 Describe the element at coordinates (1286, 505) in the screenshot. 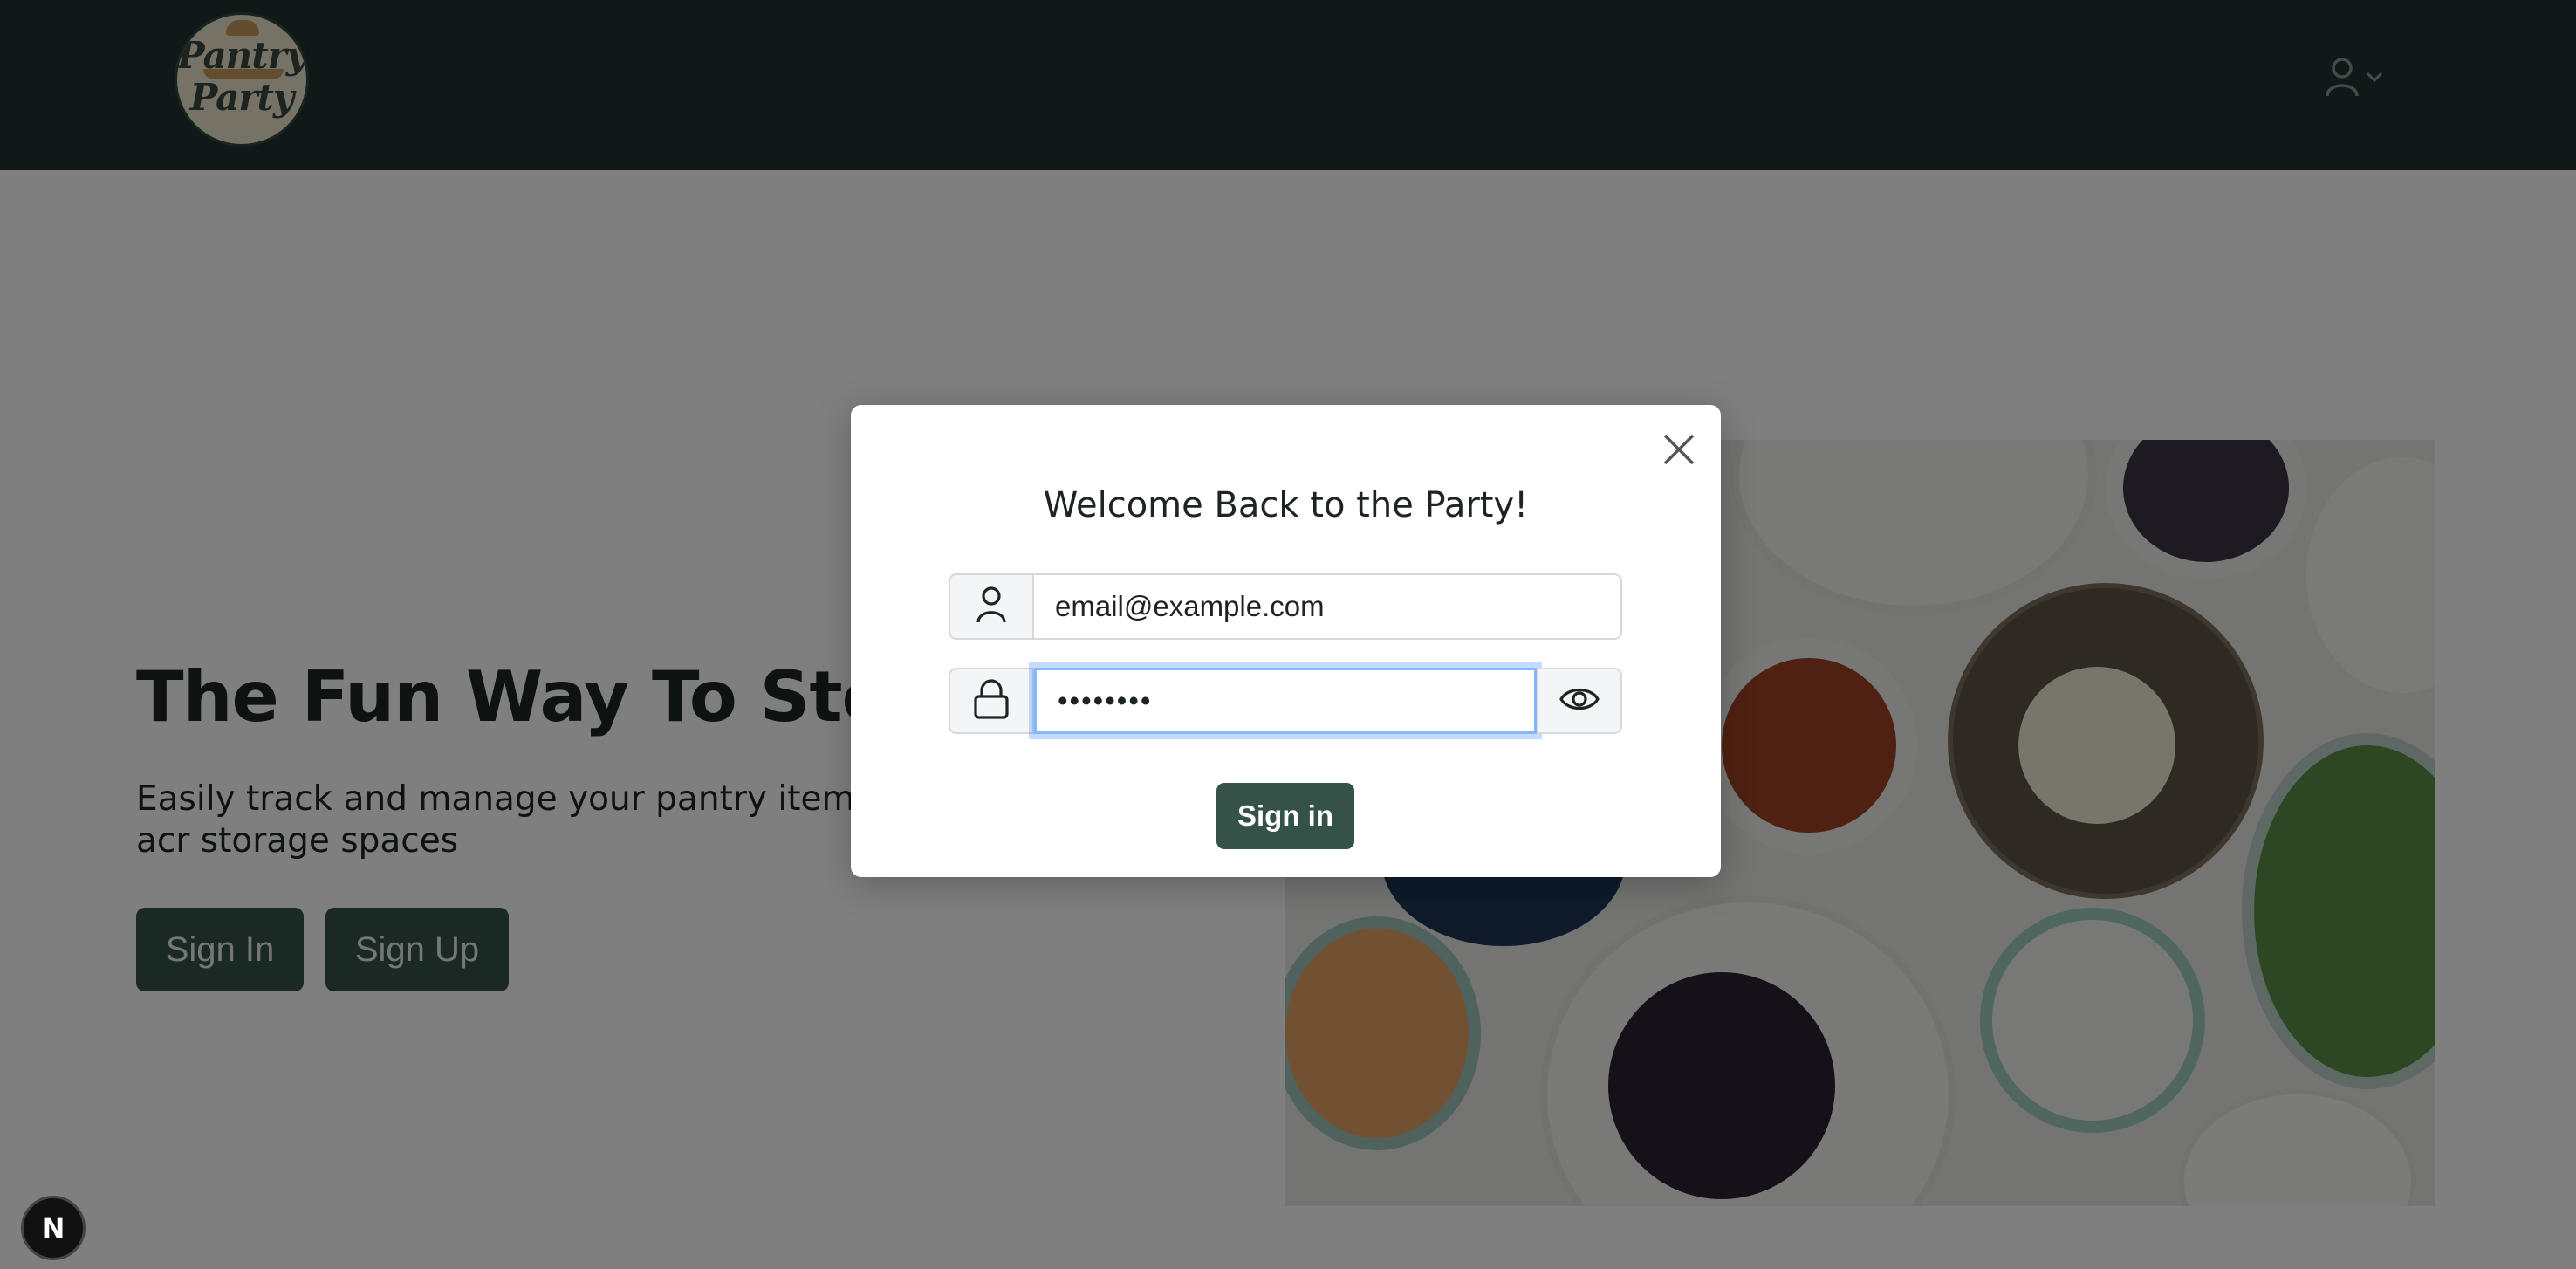

I see `modal-title: Welcome Back to the Party!` at that location.